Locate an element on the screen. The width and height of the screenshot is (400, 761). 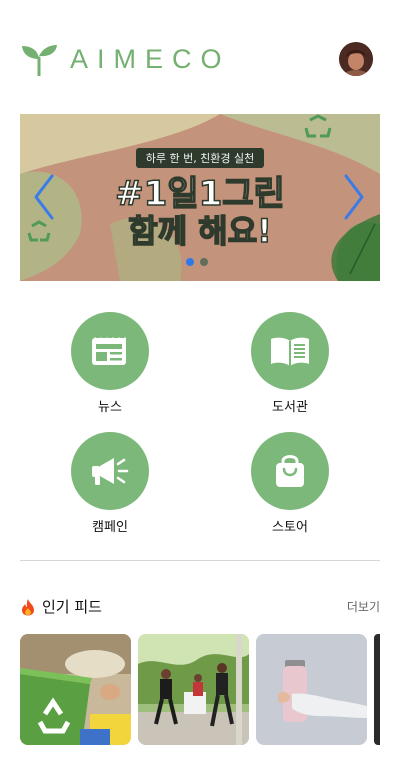
feed-photo-partial is located at coordinates (377, 689).